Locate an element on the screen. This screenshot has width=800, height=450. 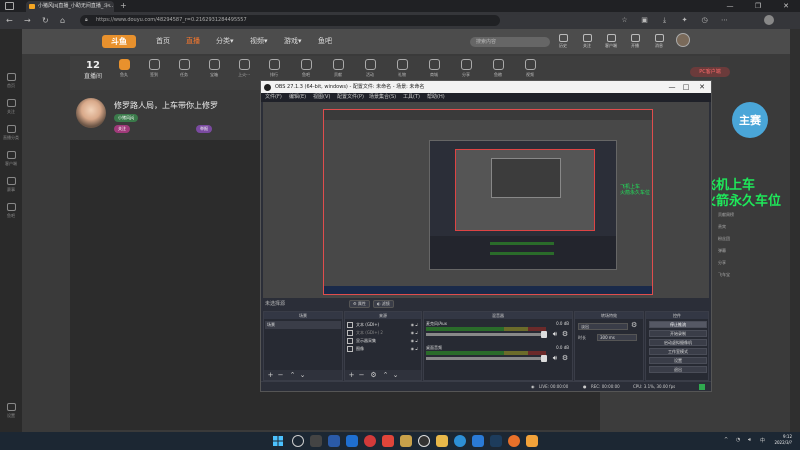
source-item: 显示器采集 ◉ 🔓︎ is located at coordinates (383, 341).